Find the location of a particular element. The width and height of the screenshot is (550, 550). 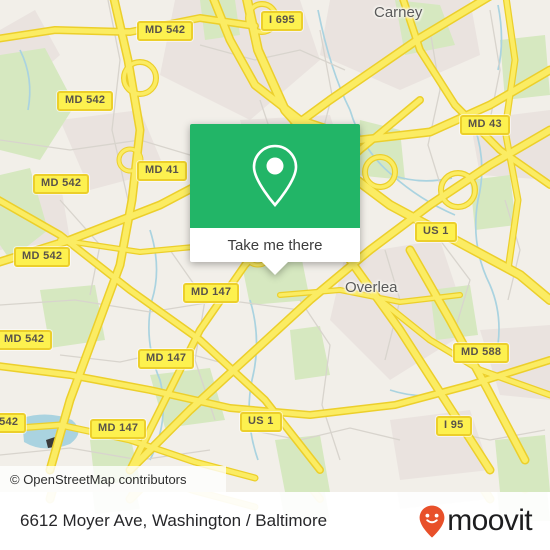

road-shield: MD 43 is located at coordinates (485, 125).